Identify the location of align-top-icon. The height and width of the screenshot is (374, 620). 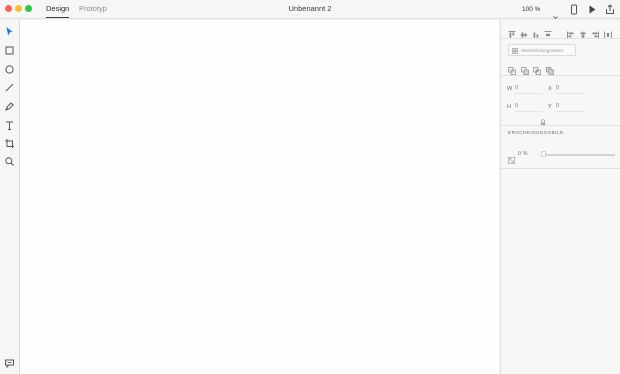
(512, 32).